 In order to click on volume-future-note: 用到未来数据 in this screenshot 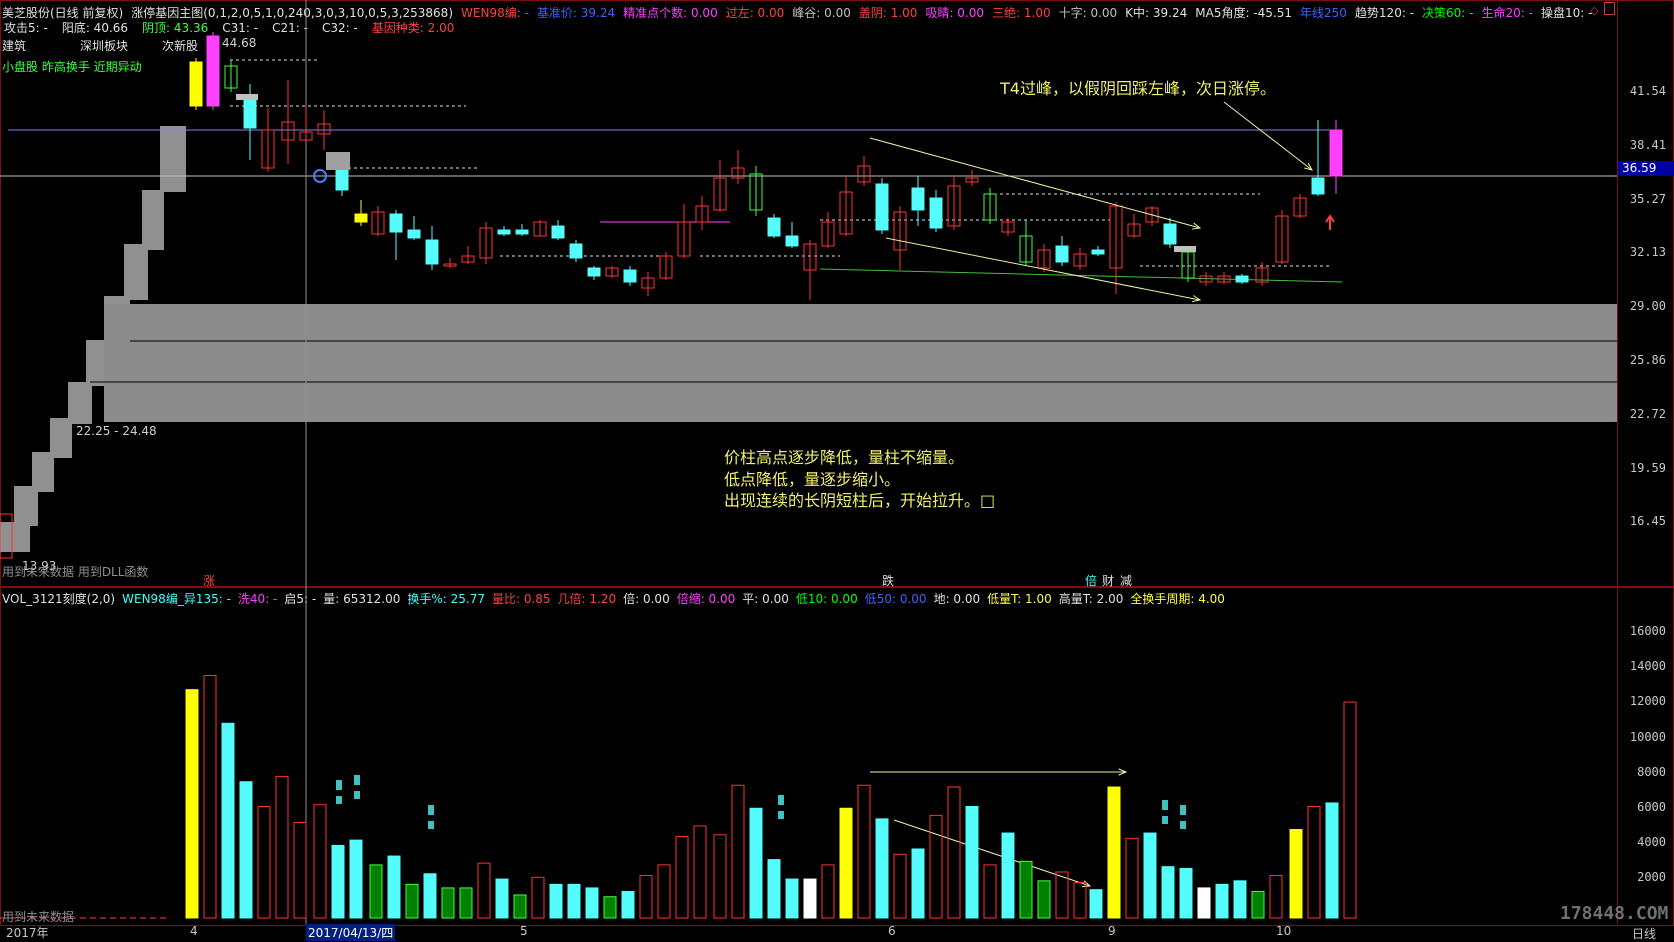, I will do `click(38, 917)`.